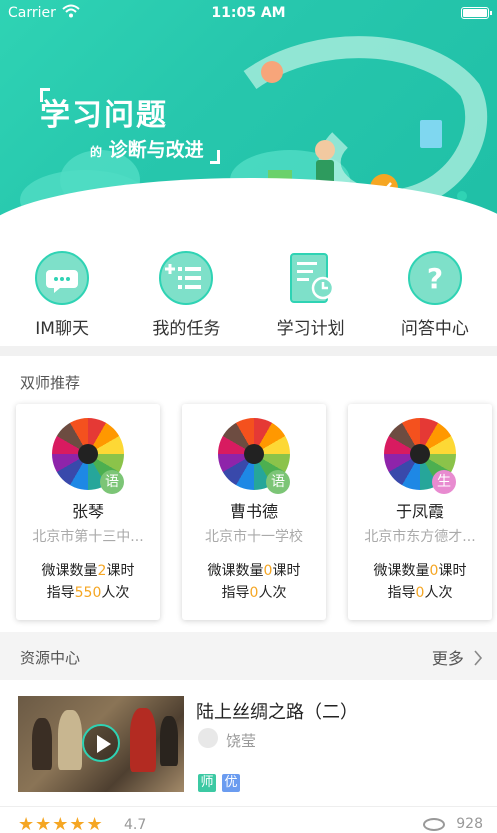  Describe the element at coordinates (434, 329) in the screenshot. I see `menu-label: 问答中心` at that location.